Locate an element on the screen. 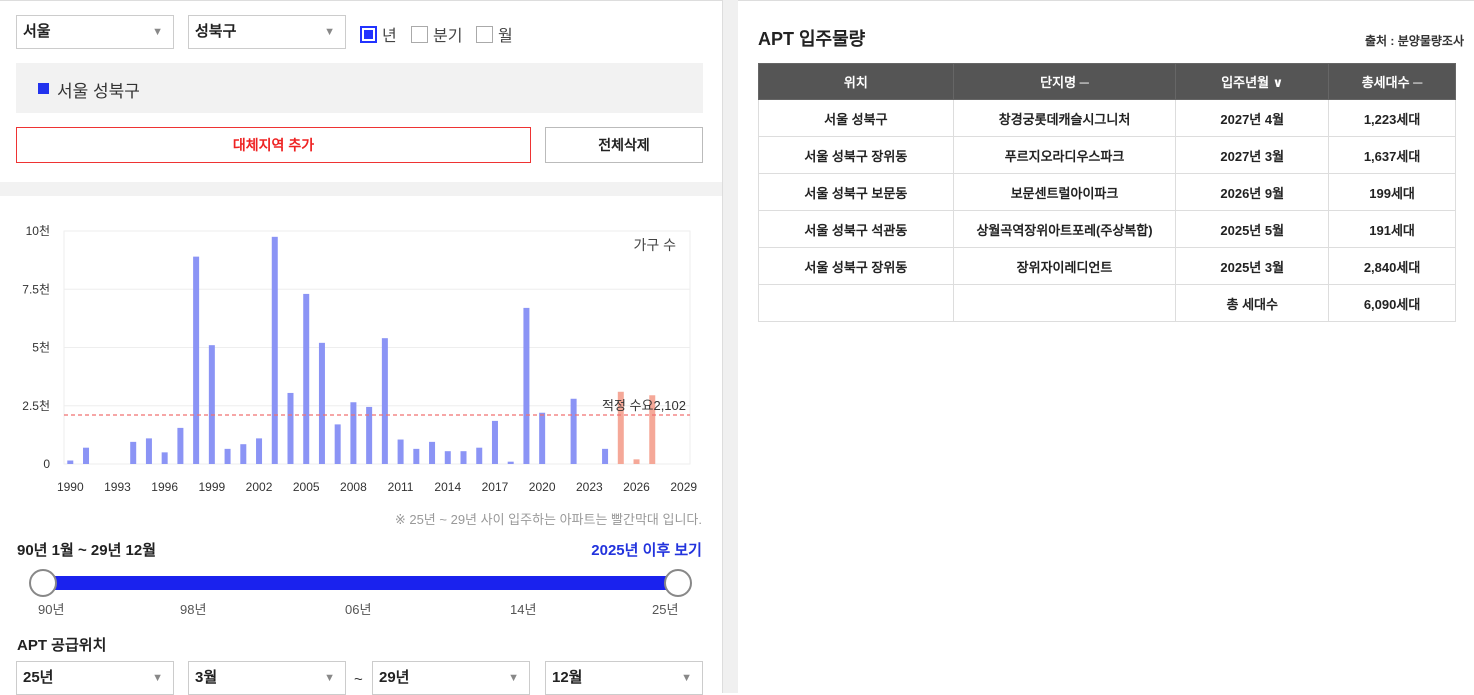  period-slider-track is located at coordinates (360, 583).